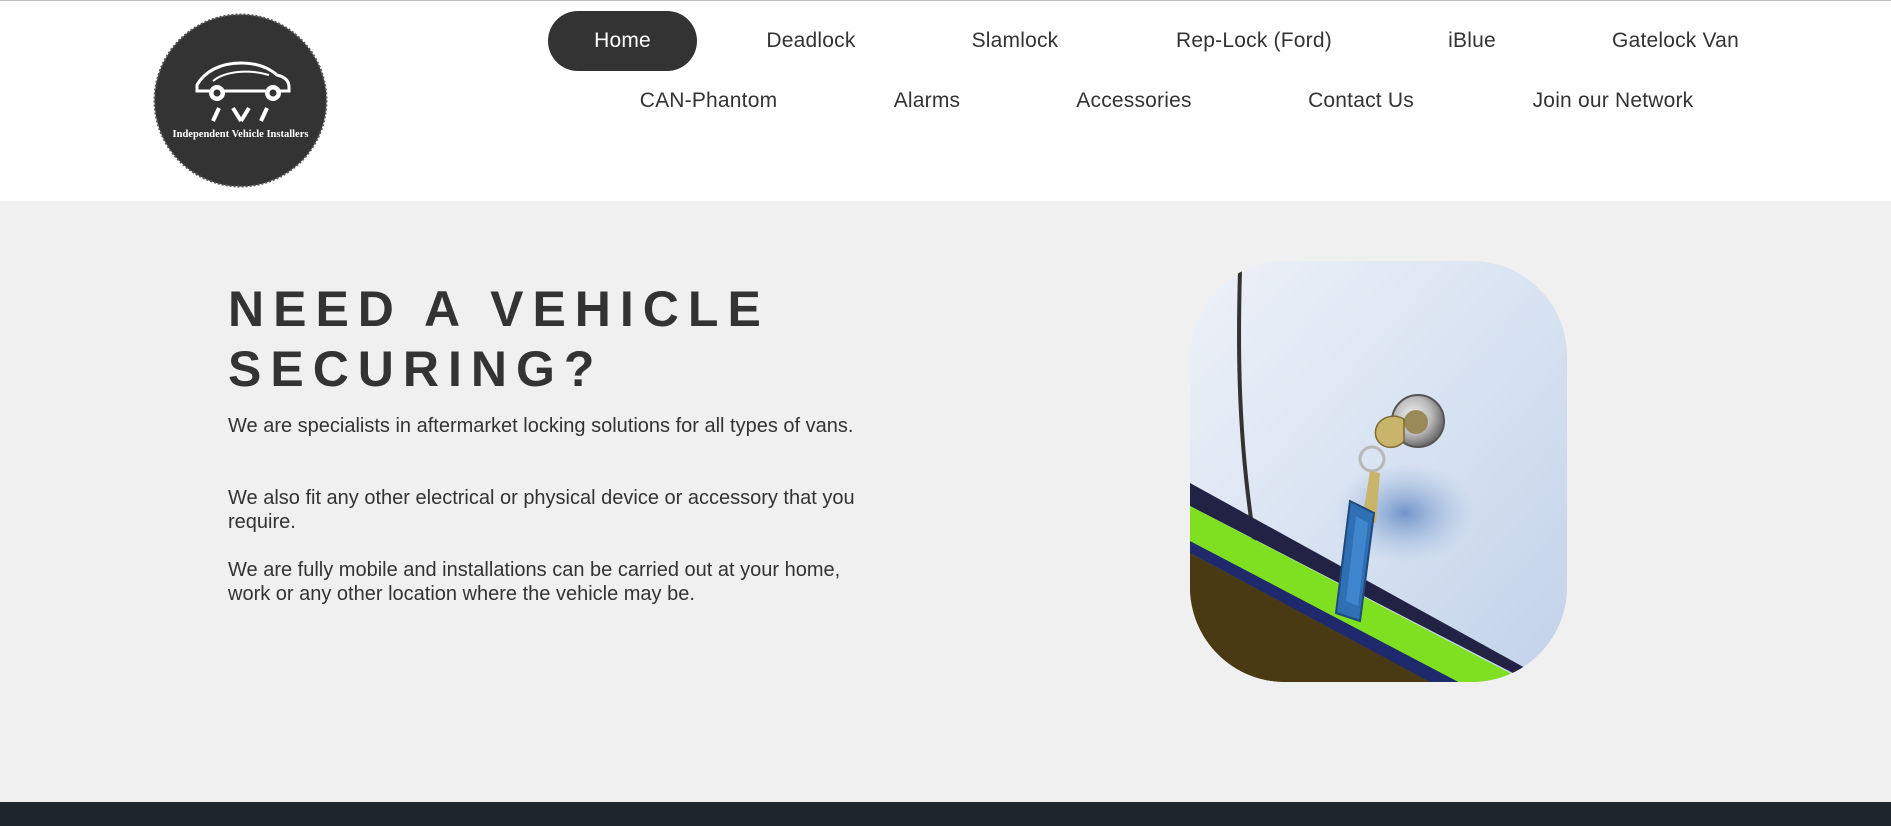 Image resolution: width=1891 pixels, height=826 pixels. Describe the element at coordinates (416, 369) in the screenshot. I see `hero-title-line-2: SECURING?` at that location.